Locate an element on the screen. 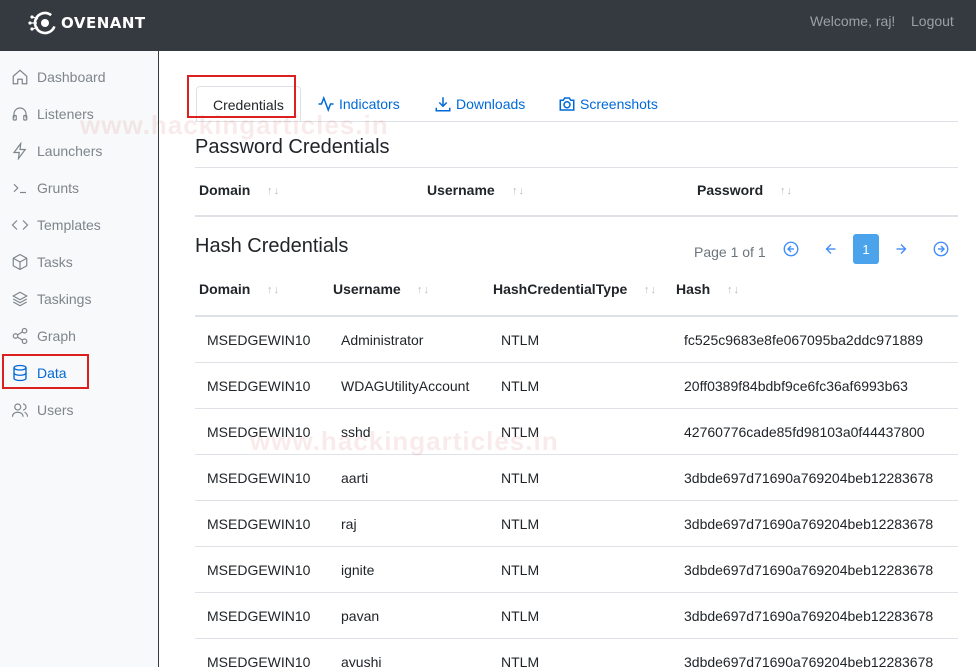 The image size is (976, 667). cell-username: sshd is located at coordinates (356, 432).